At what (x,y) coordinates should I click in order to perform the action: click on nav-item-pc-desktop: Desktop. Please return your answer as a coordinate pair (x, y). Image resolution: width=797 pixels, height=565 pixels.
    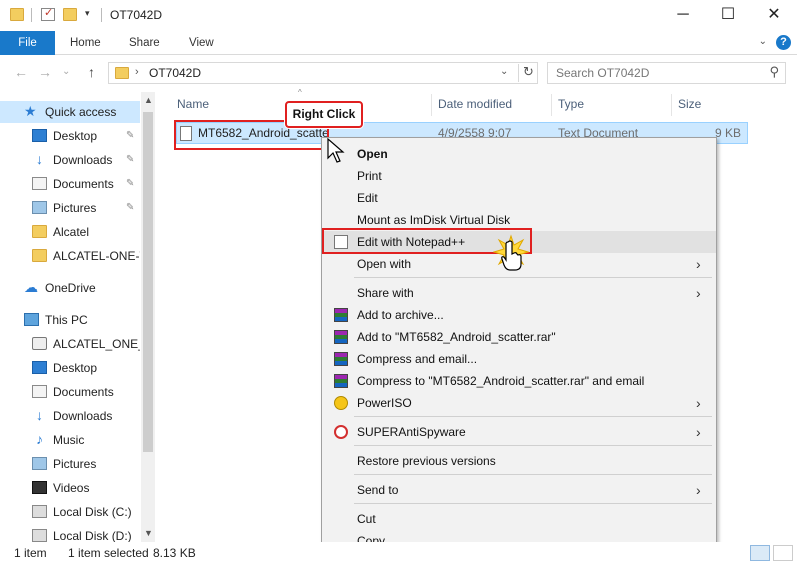
    Looking at the image, I should click on (70, 368).